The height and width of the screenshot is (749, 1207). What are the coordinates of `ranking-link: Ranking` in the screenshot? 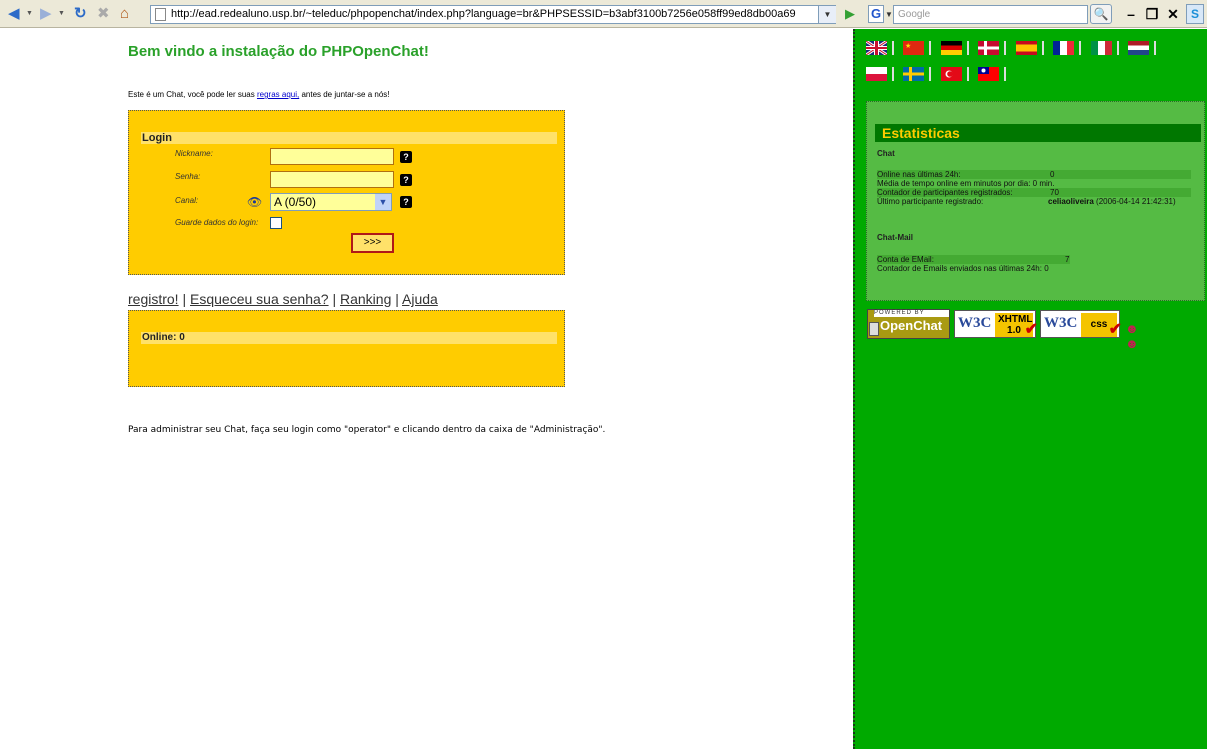 It's located at (365, 299).